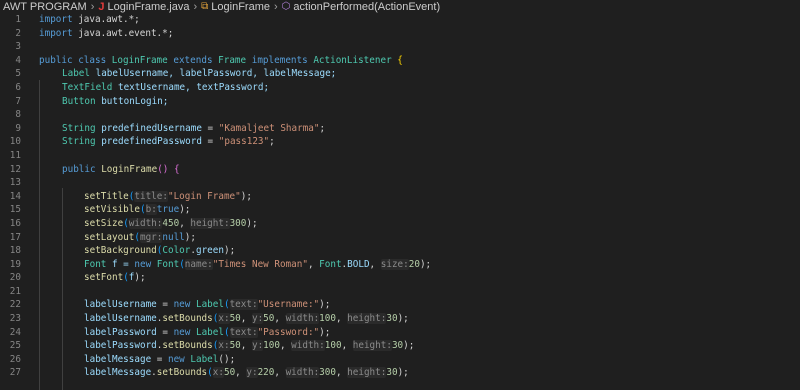 The width and height of the screenshot is (800, 390). I want to click on line-number: 13, so click(15, 183).